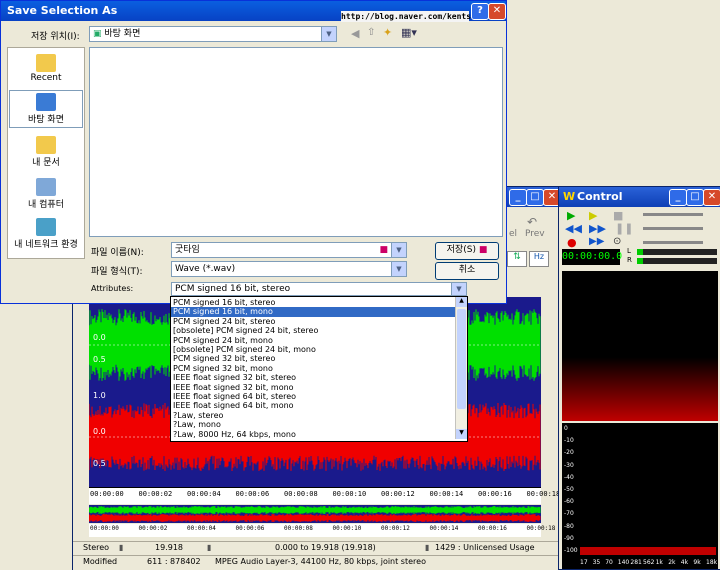 The height and width of the screenshot is (570, 720). I want to click on pan-slider, so click(673, 228).